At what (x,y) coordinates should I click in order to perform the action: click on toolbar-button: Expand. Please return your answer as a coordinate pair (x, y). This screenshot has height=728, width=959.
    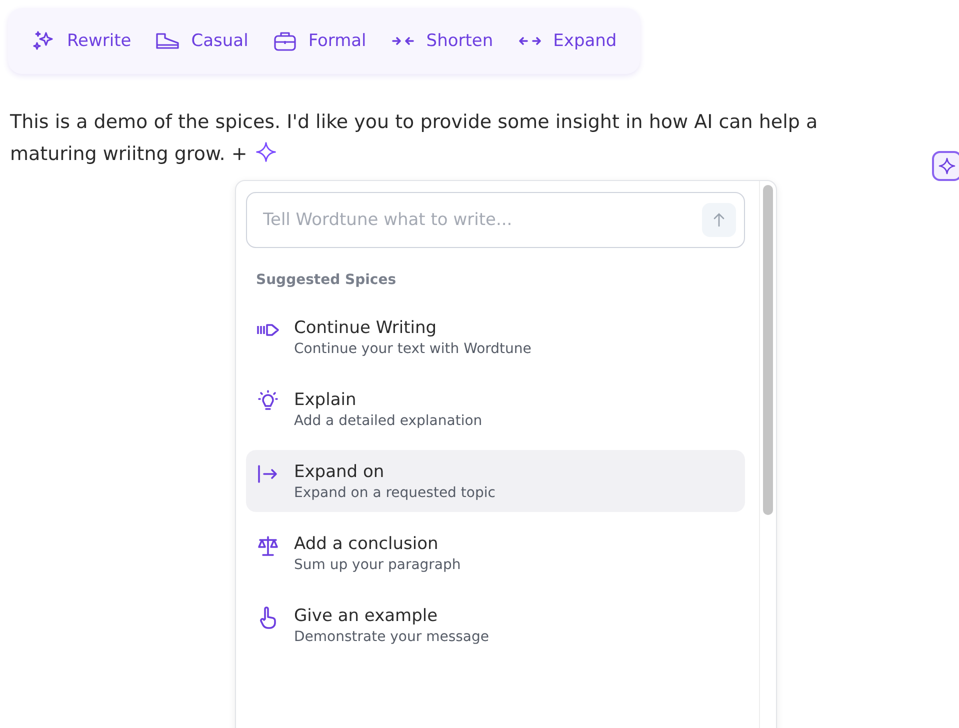
    Looking at the image, I should click on (567, 41).